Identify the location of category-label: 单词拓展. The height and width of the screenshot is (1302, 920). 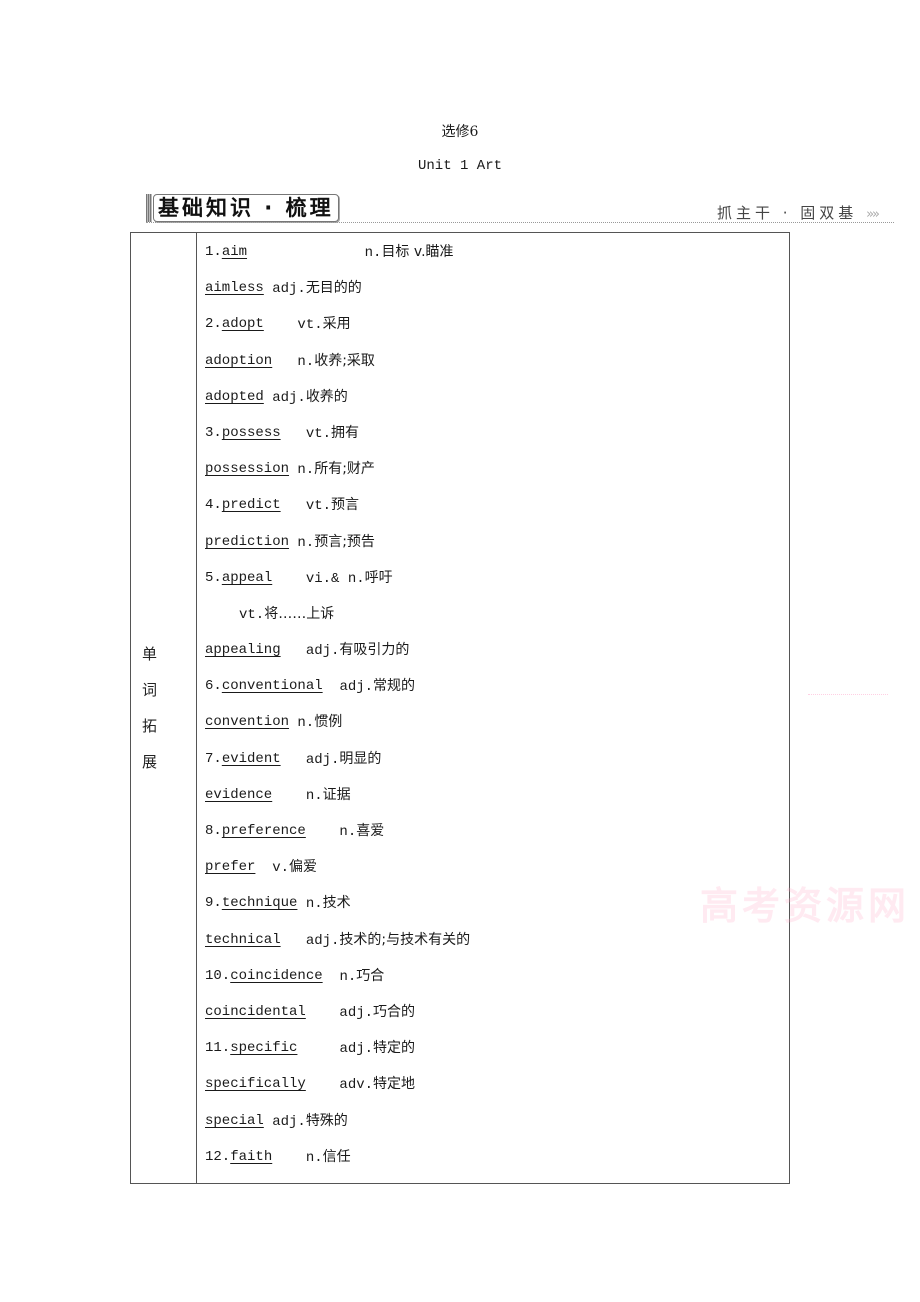
(150, 708).